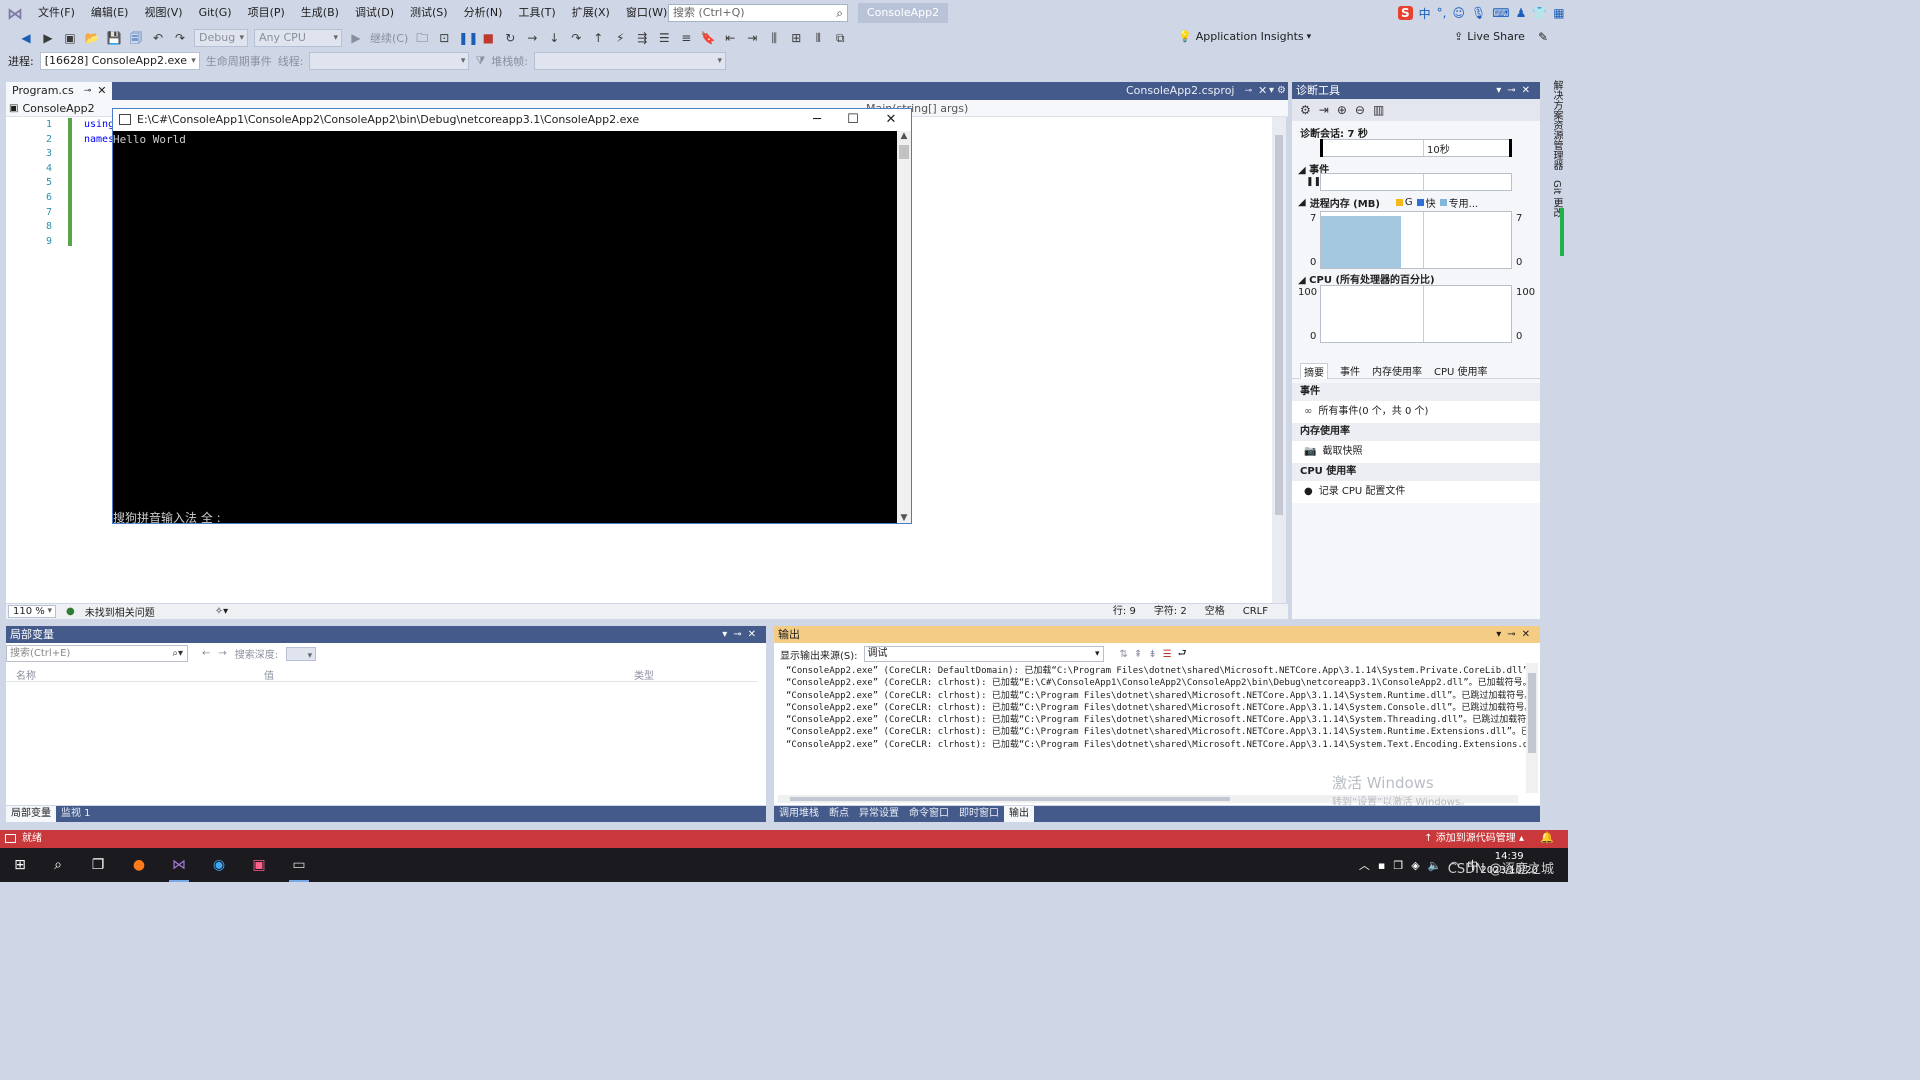 Image resolution: width=1920 pixels, height=1080 pixels. Describe the element at coordinates (110, 13) in the screenshot. I see `menu-item: 编辑(E)` at that location.